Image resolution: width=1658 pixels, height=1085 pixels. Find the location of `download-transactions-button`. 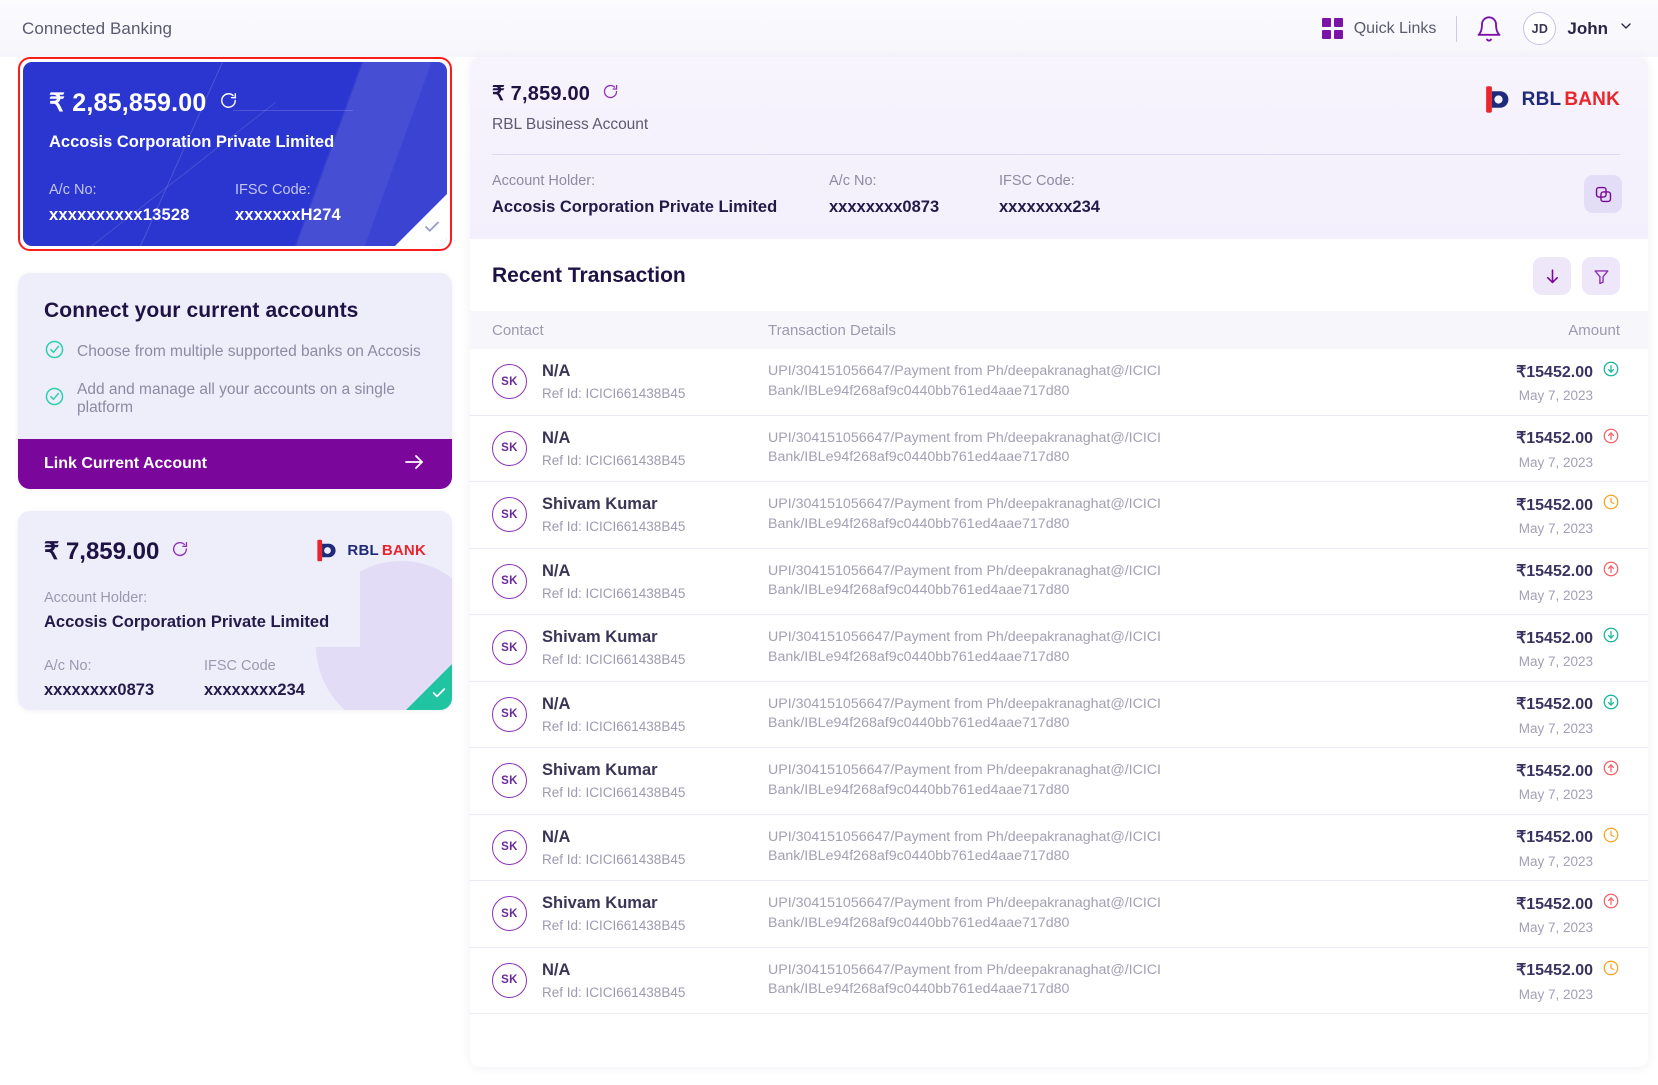

download-transactions-button is located at coordinates (1552, 276).